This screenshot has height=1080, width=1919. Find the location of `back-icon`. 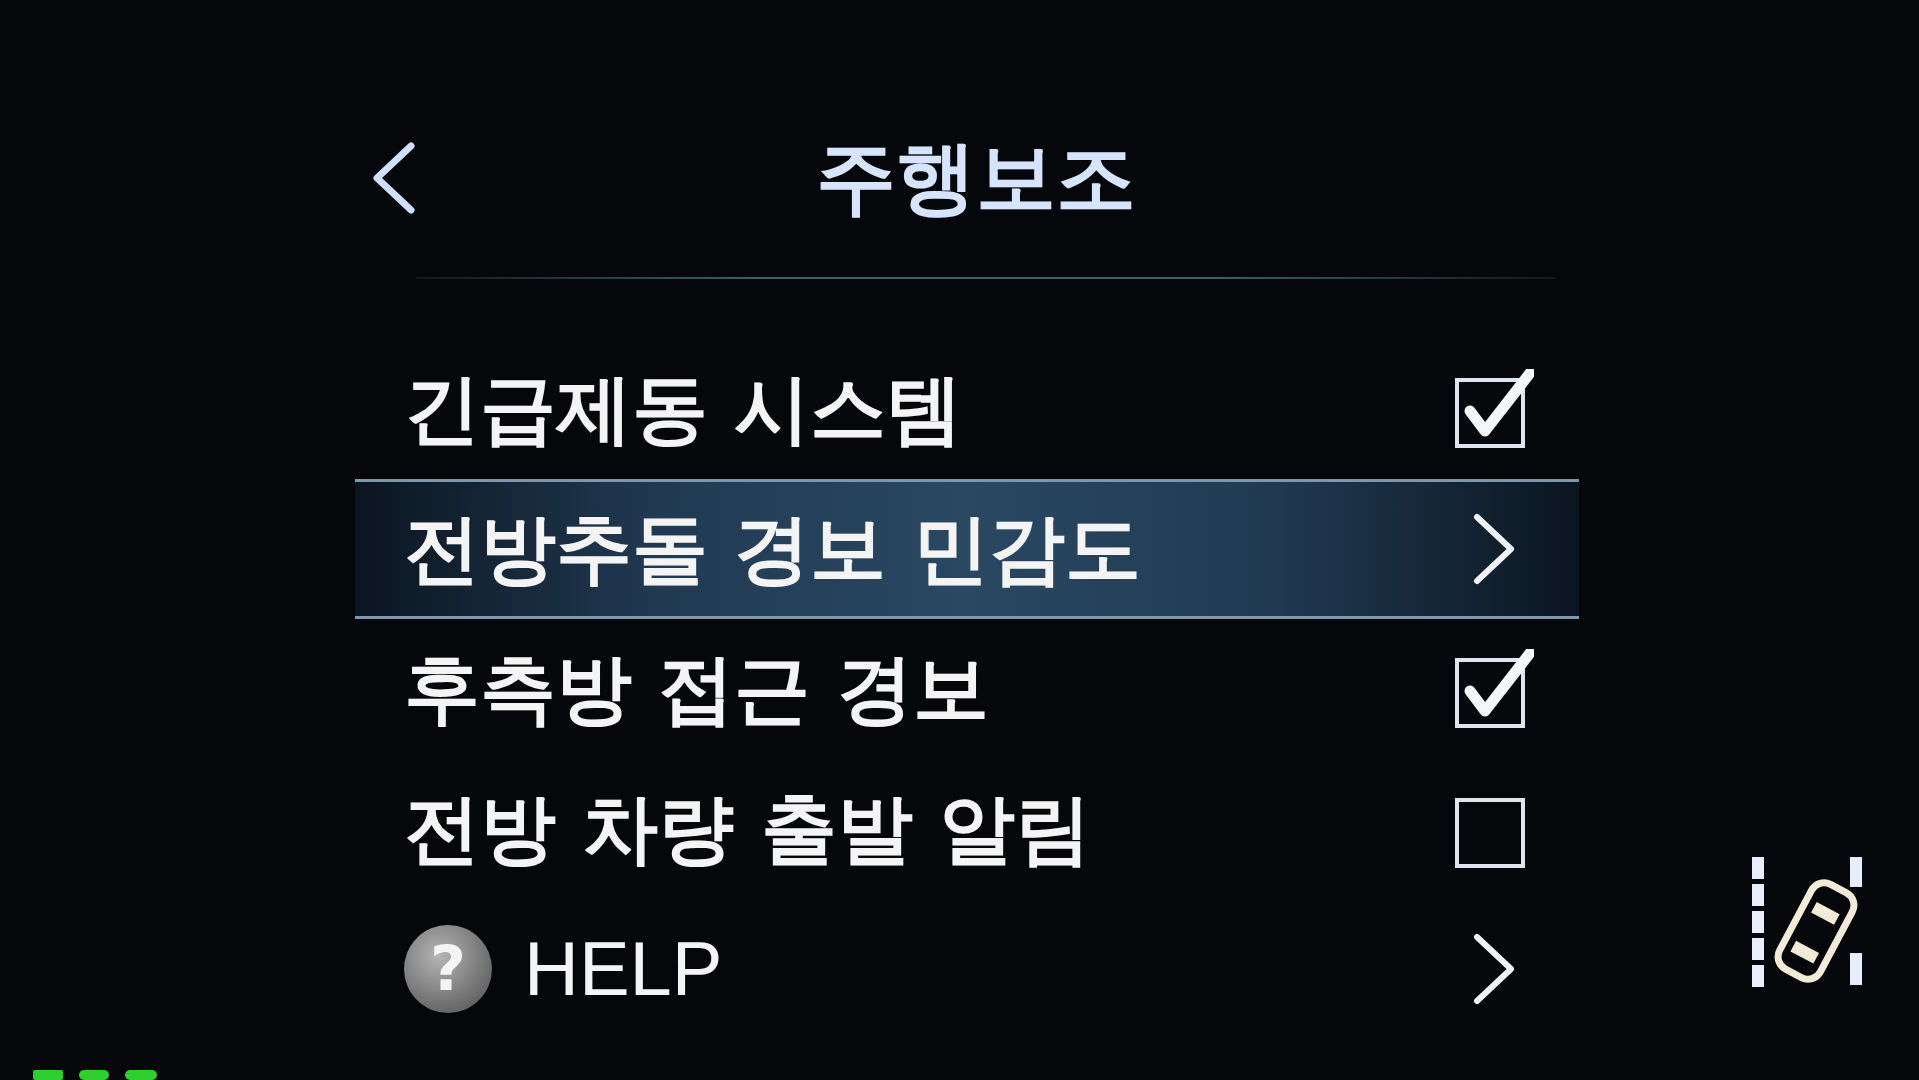

back-icon is located at coordinates (394, 178).